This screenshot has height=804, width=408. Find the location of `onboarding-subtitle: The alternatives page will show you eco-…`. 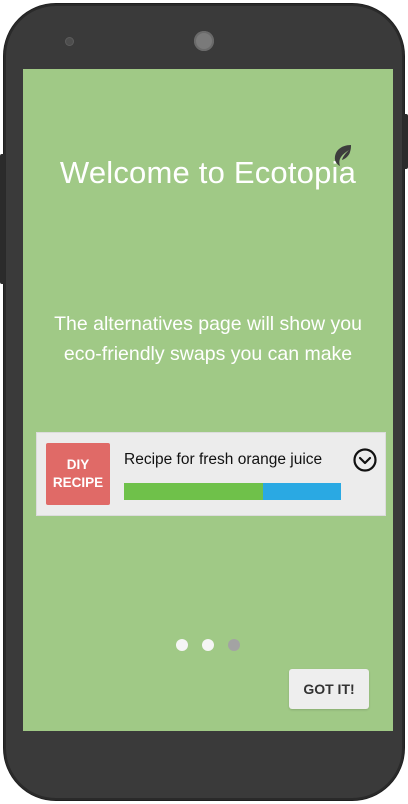

onboarding-subtitle: The alternatives page will show you eco-… is located at coordinates (208, 339).